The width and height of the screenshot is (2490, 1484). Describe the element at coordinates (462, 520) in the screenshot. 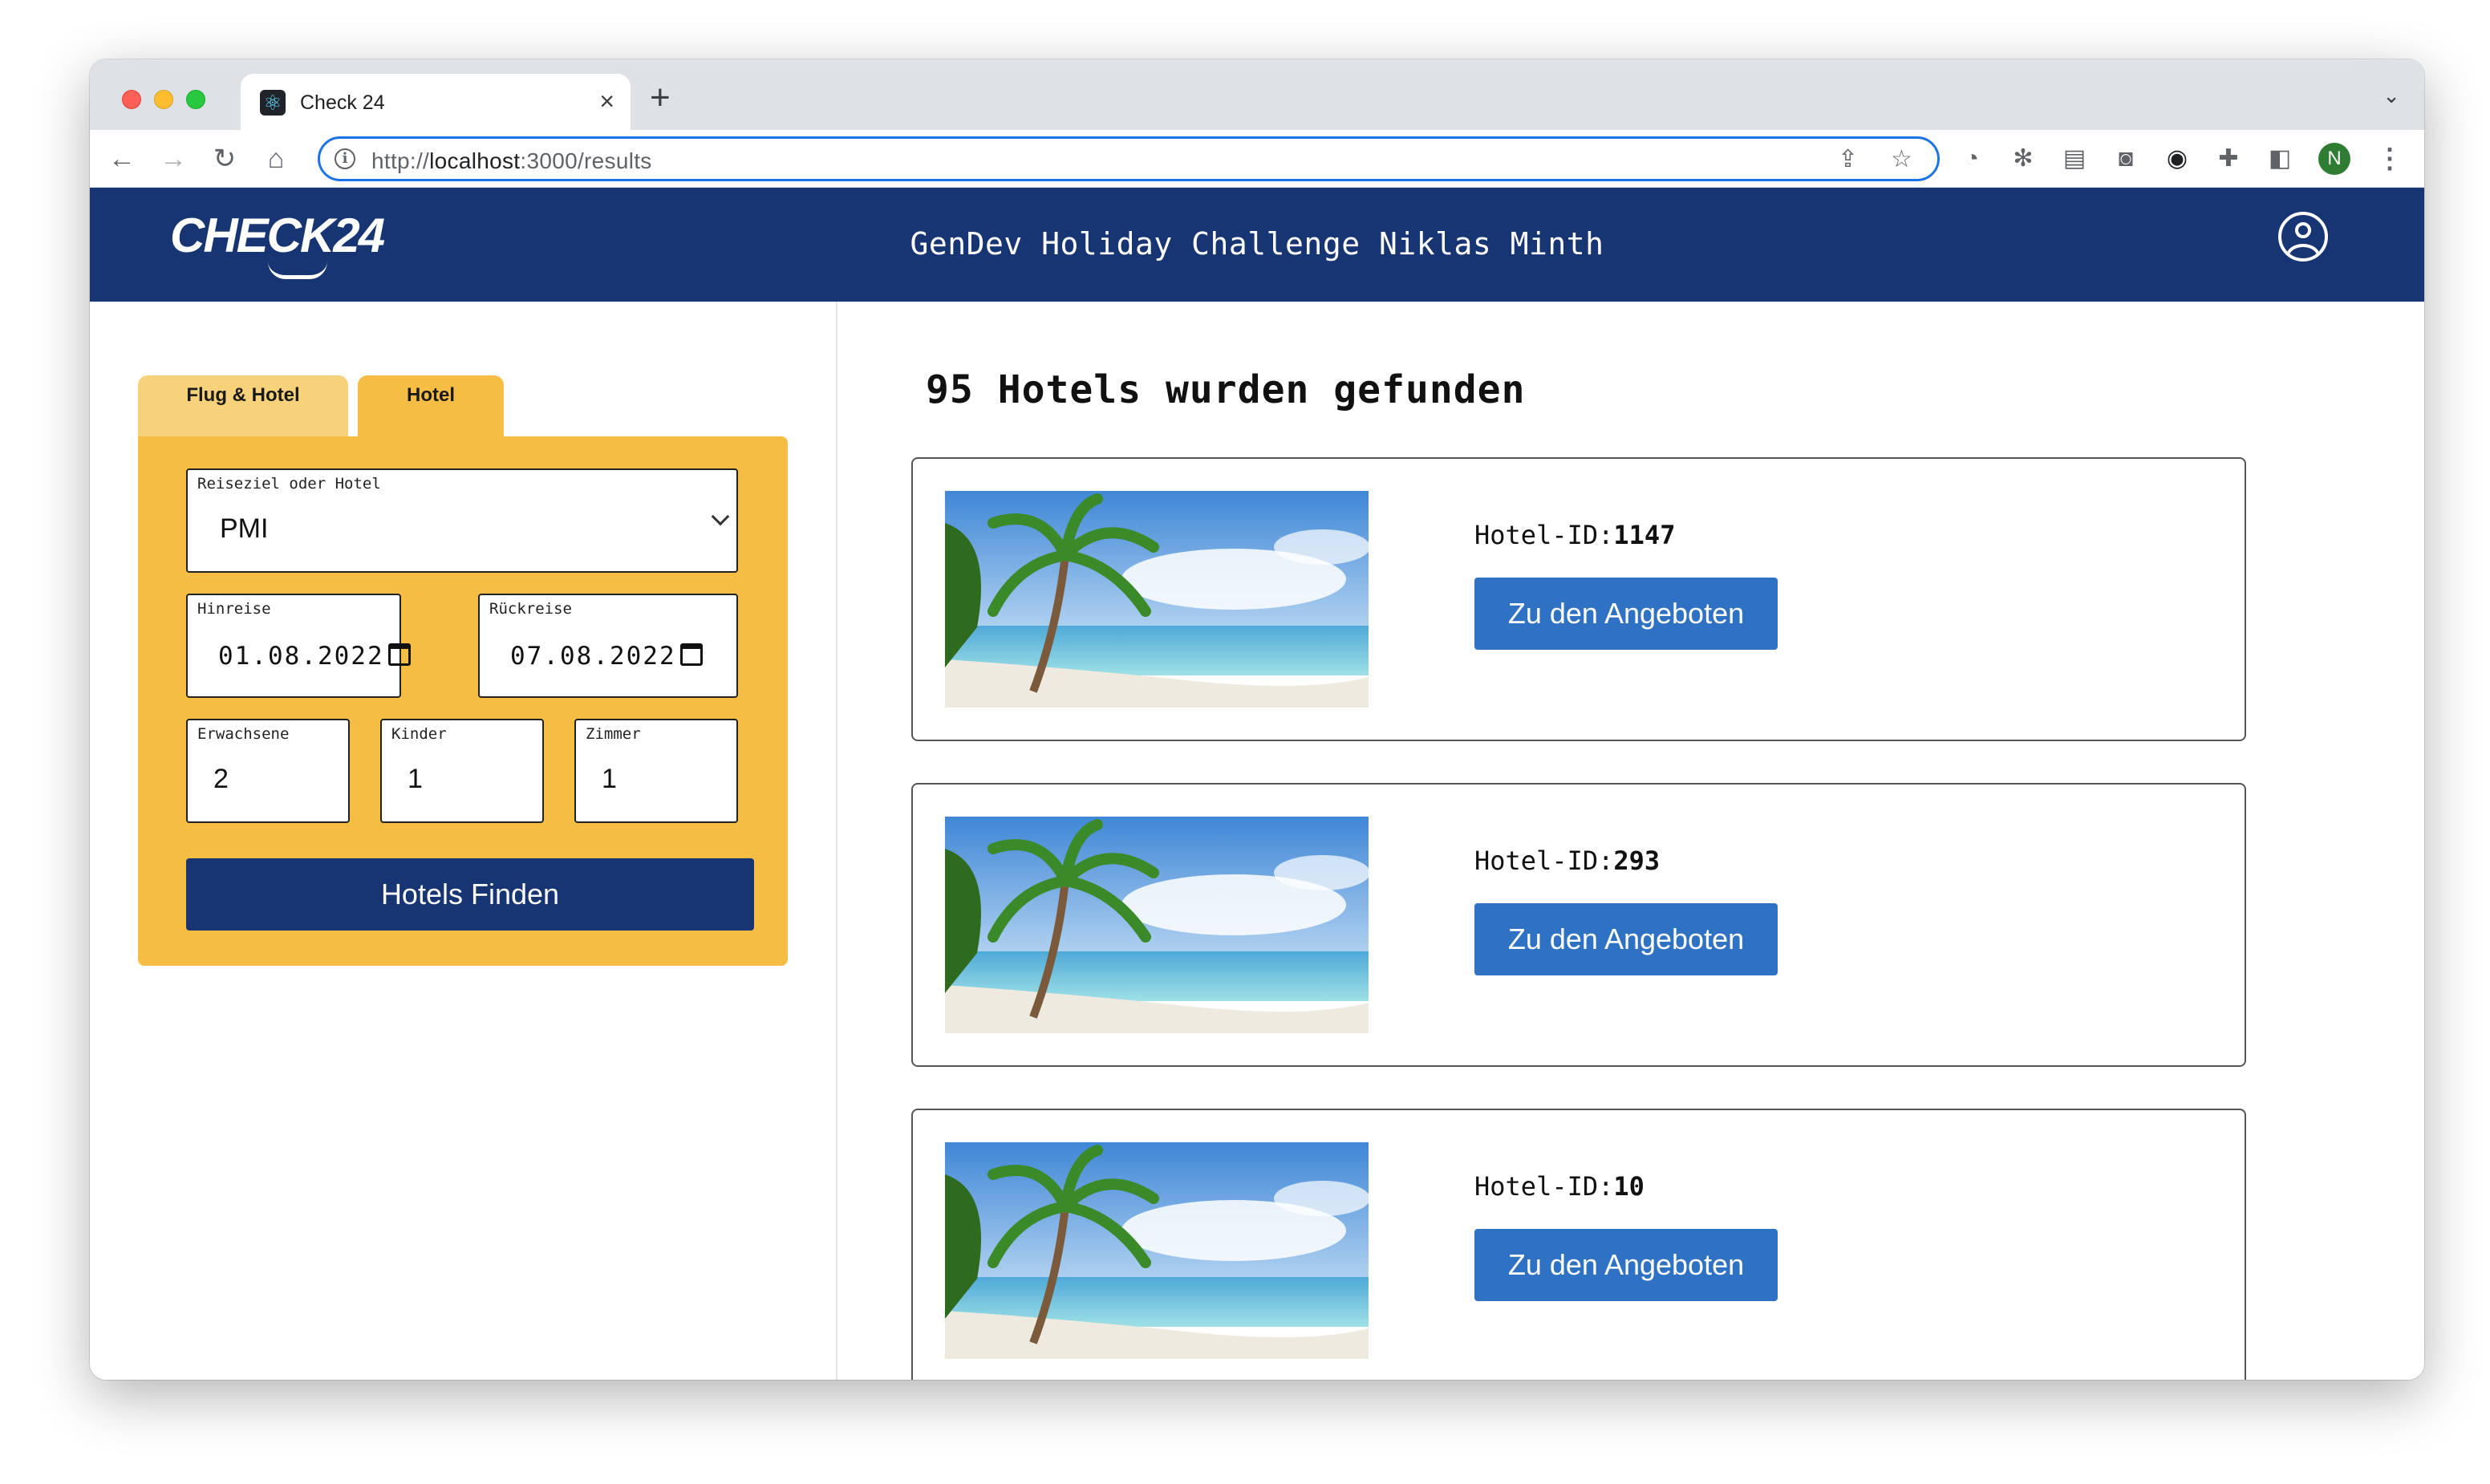

I see `destination-select: Reiseziel oder Hotel PMI` at that location.